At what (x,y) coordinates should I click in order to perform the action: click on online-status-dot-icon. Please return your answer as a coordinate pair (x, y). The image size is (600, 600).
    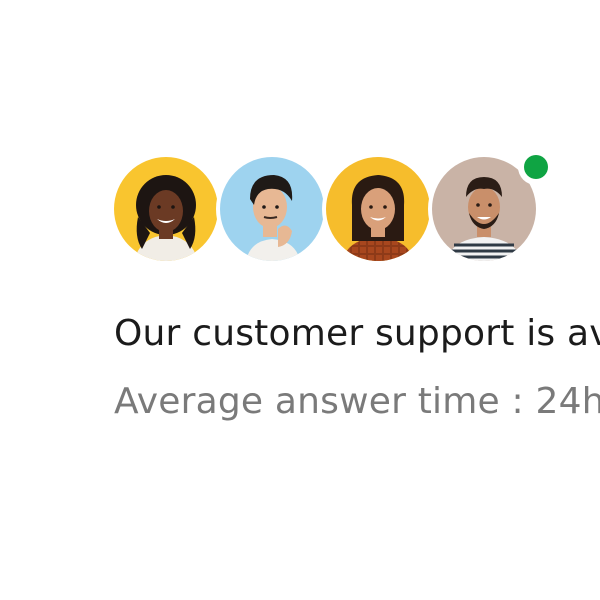
    Looking at the image, I should click on (536, 167).